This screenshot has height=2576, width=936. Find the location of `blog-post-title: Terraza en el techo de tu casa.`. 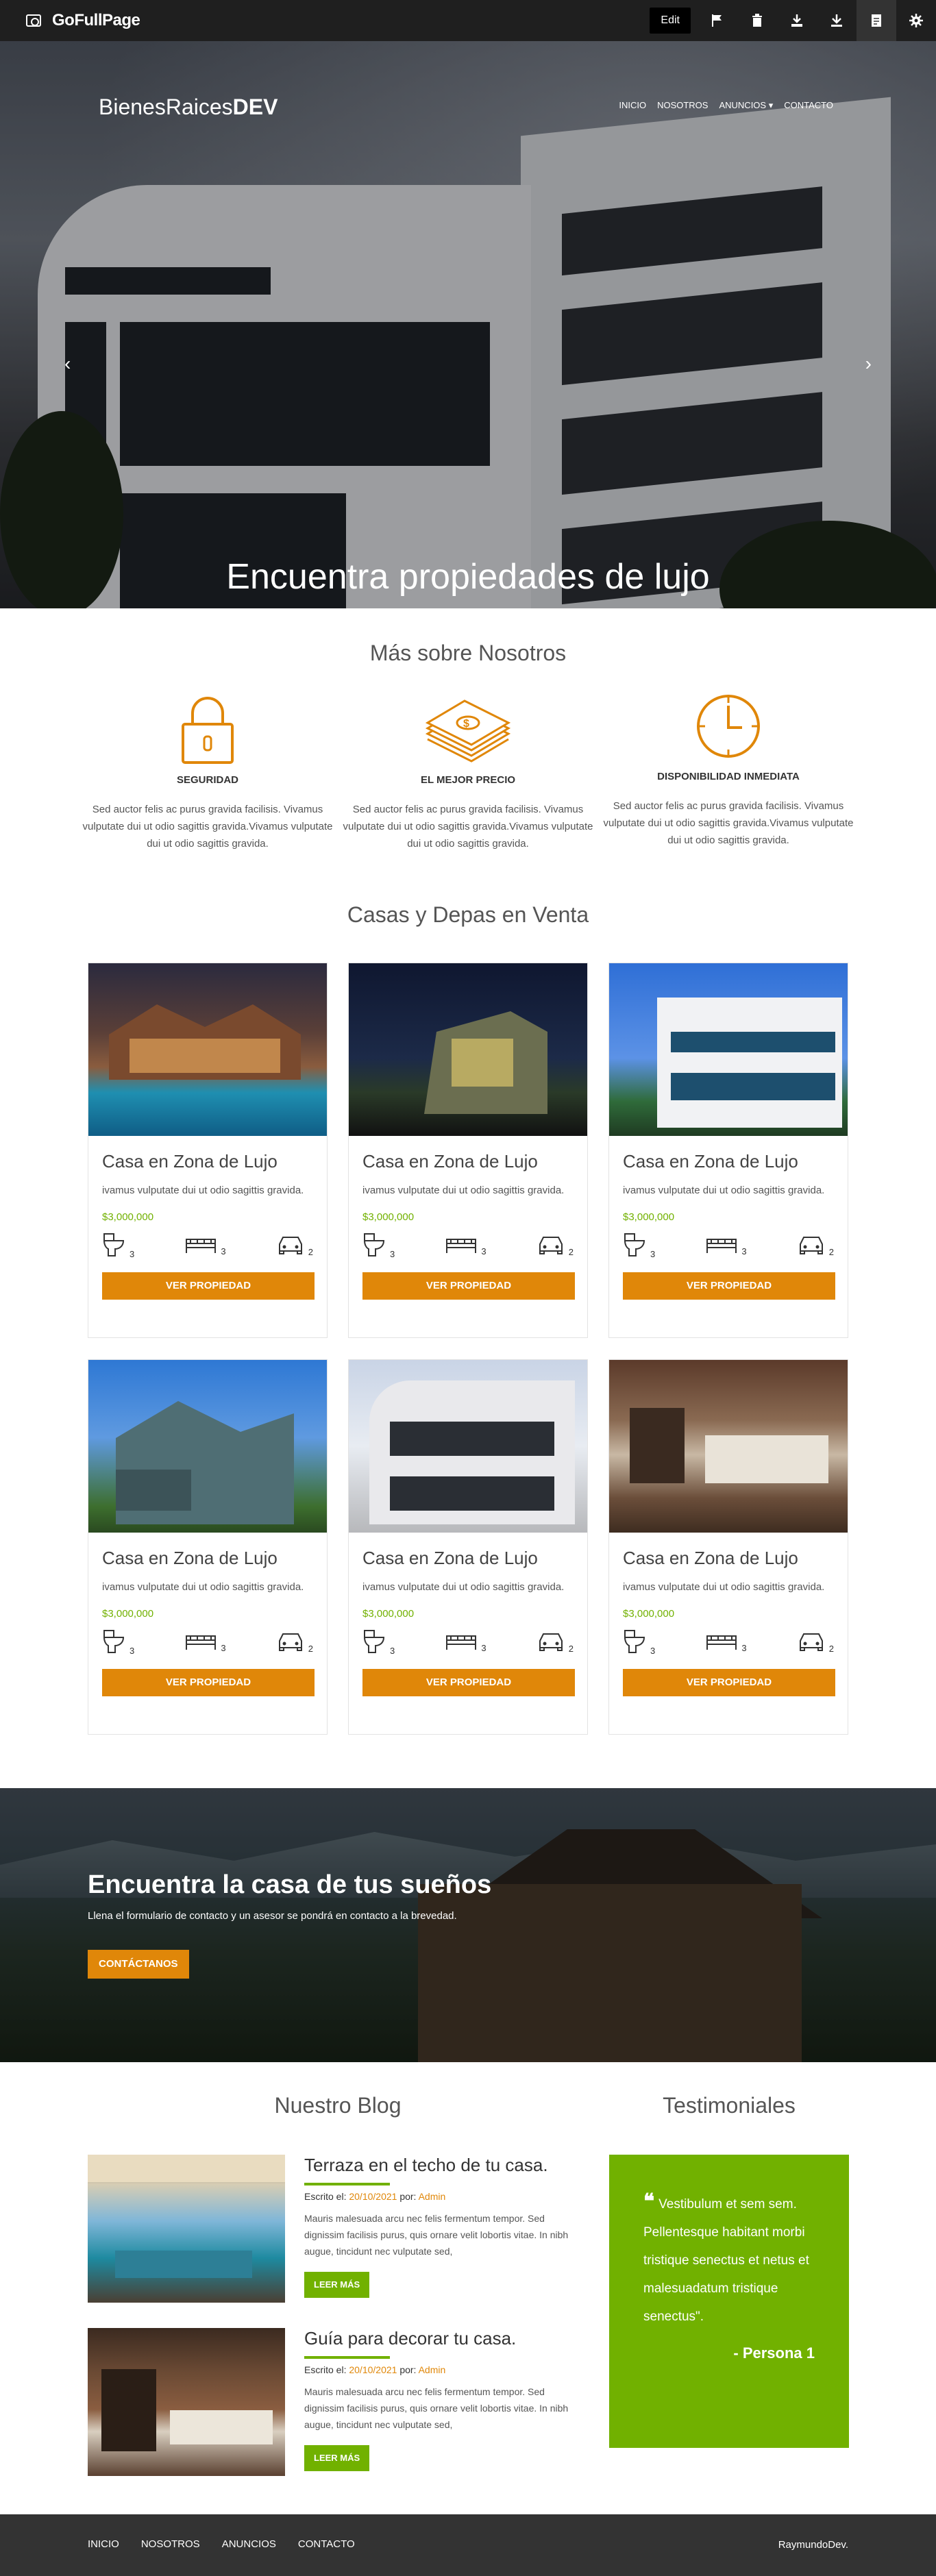

blog-post-title: Terraza en el techo de tu casa. is located at coordinates (442, 2165).